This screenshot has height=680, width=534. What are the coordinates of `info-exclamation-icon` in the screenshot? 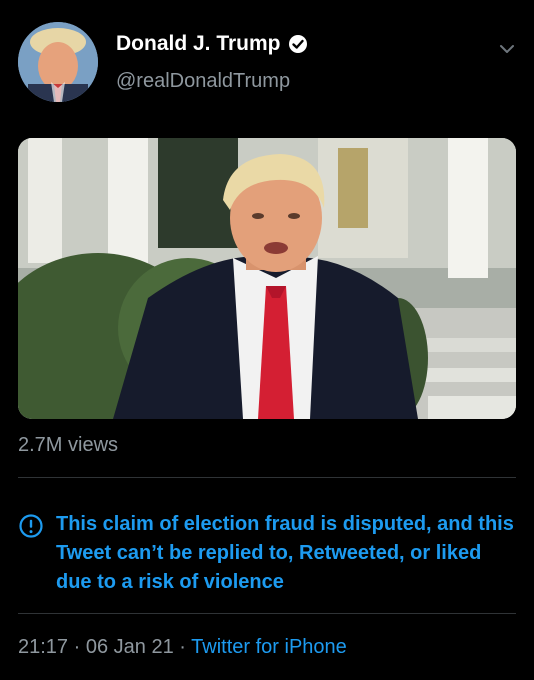 It's located at (31, 526).